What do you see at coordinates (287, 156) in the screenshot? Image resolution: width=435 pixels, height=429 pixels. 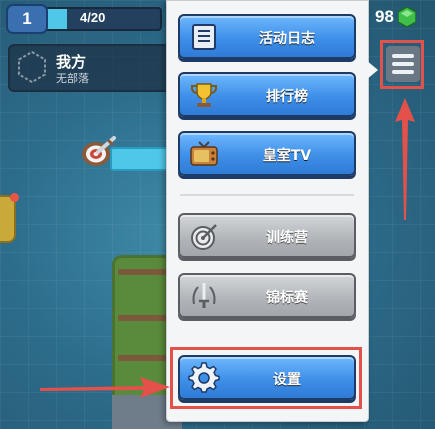 I see `menu-item-label: 皇室TV` at bounding box center [287, 156].